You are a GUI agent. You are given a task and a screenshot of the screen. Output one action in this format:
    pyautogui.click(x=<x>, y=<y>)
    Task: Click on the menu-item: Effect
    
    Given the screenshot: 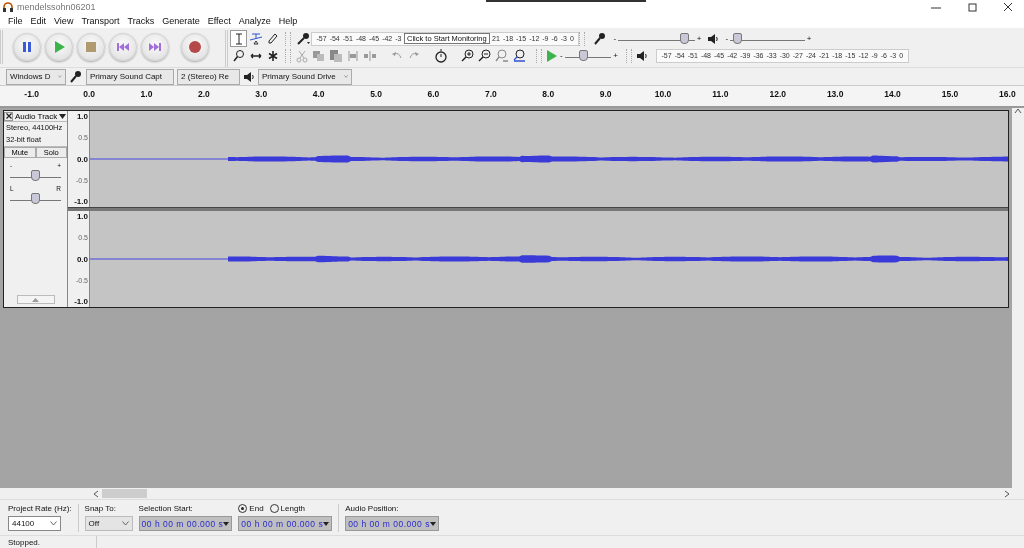 What is the action you would take?
    pyautogui.click(x=219, y=21)
    